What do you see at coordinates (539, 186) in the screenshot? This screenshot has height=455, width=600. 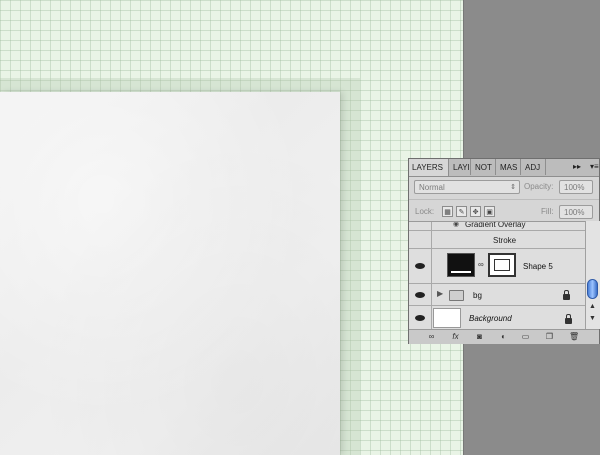 I see `opacity-label: Opacity:` at bounding box center [539, 186].